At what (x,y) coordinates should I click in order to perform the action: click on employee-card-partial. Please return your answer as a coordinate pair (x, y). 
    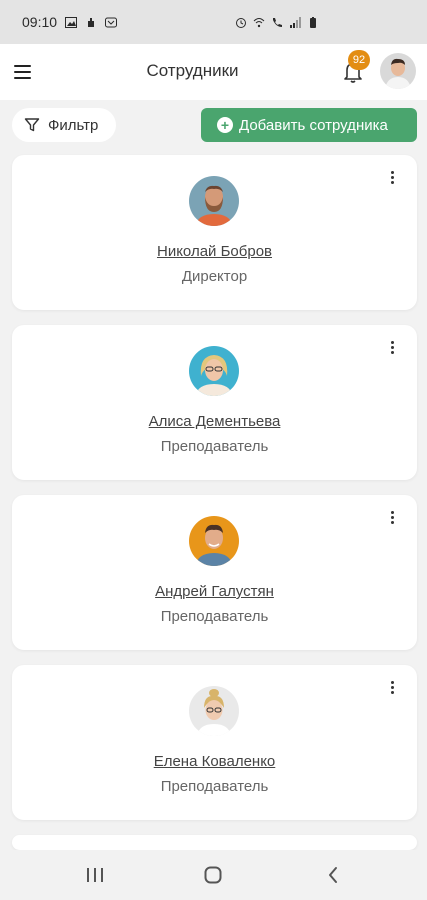
    Looking at the image, I should click on (214, 842).